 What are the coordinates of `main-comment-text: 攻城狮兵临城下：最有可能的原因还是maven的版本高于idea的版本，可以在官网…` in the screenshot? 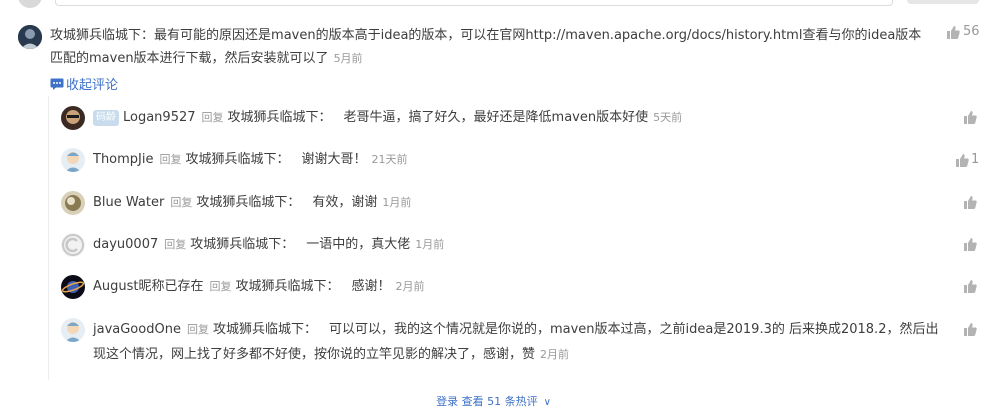 It's located at (490, 47).